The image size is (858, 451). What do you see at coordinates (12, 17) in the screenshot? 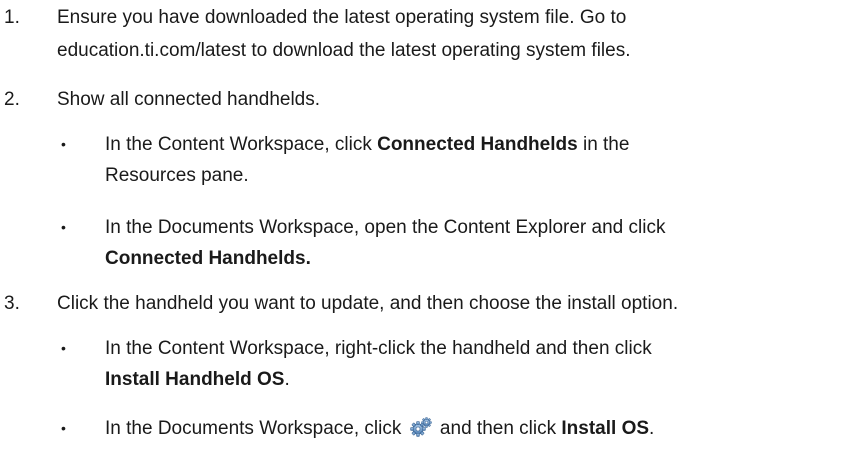
I see `step-number: 1.` at bounding box center [12, 17].